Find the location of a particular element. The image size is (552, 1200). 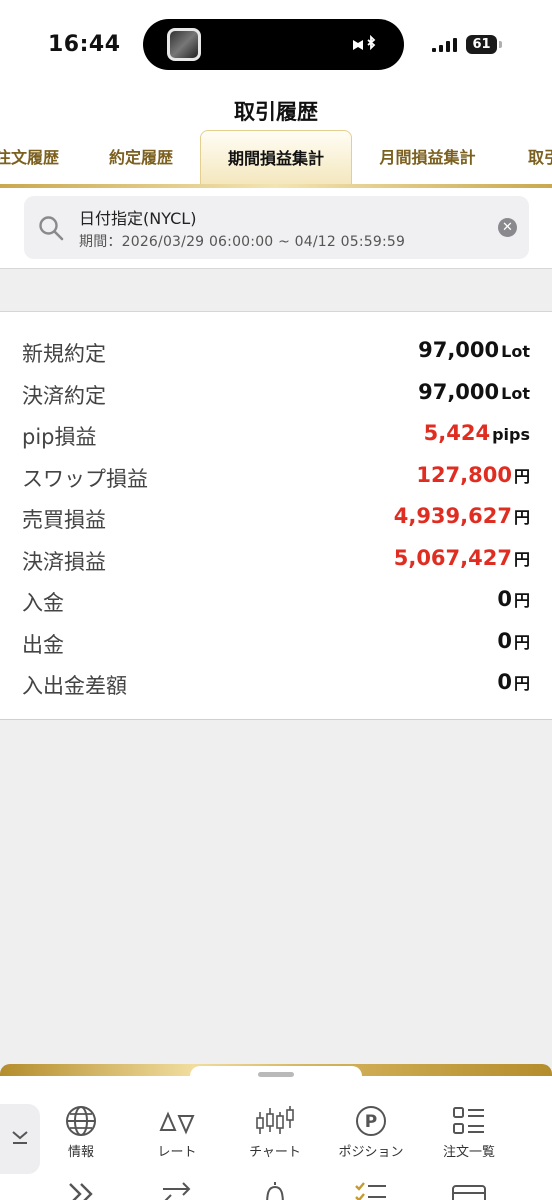

summary-label: 新規約定 is located at coordinates (64, 354).